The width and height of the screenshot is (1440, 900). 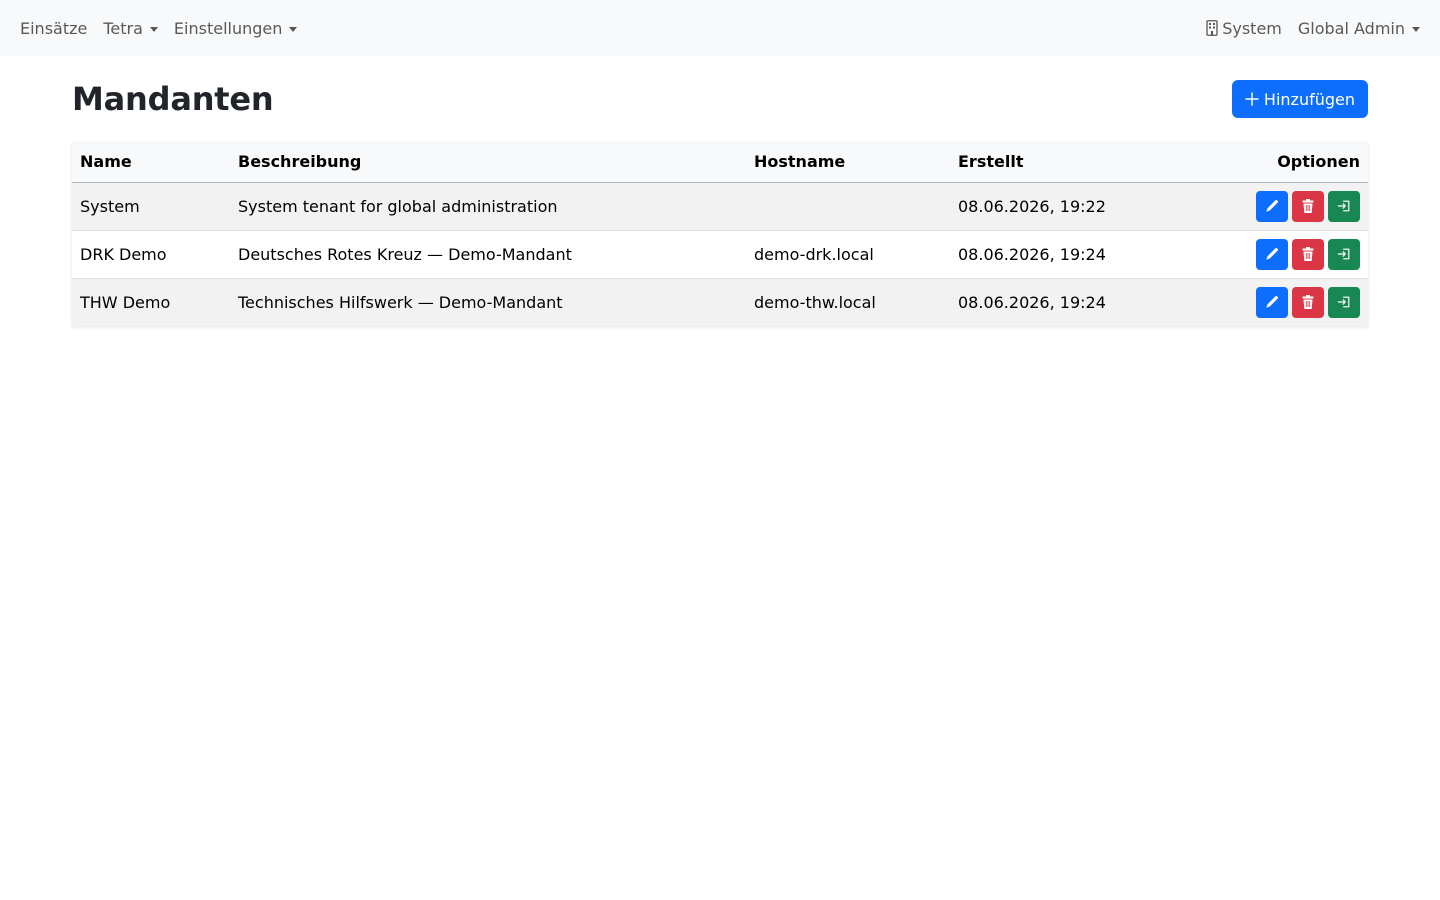 What do you see at coordinates (398, 206) in the screenshot?
I see `cell-description: System tenant for global administration` at bounding box center [398, 206].